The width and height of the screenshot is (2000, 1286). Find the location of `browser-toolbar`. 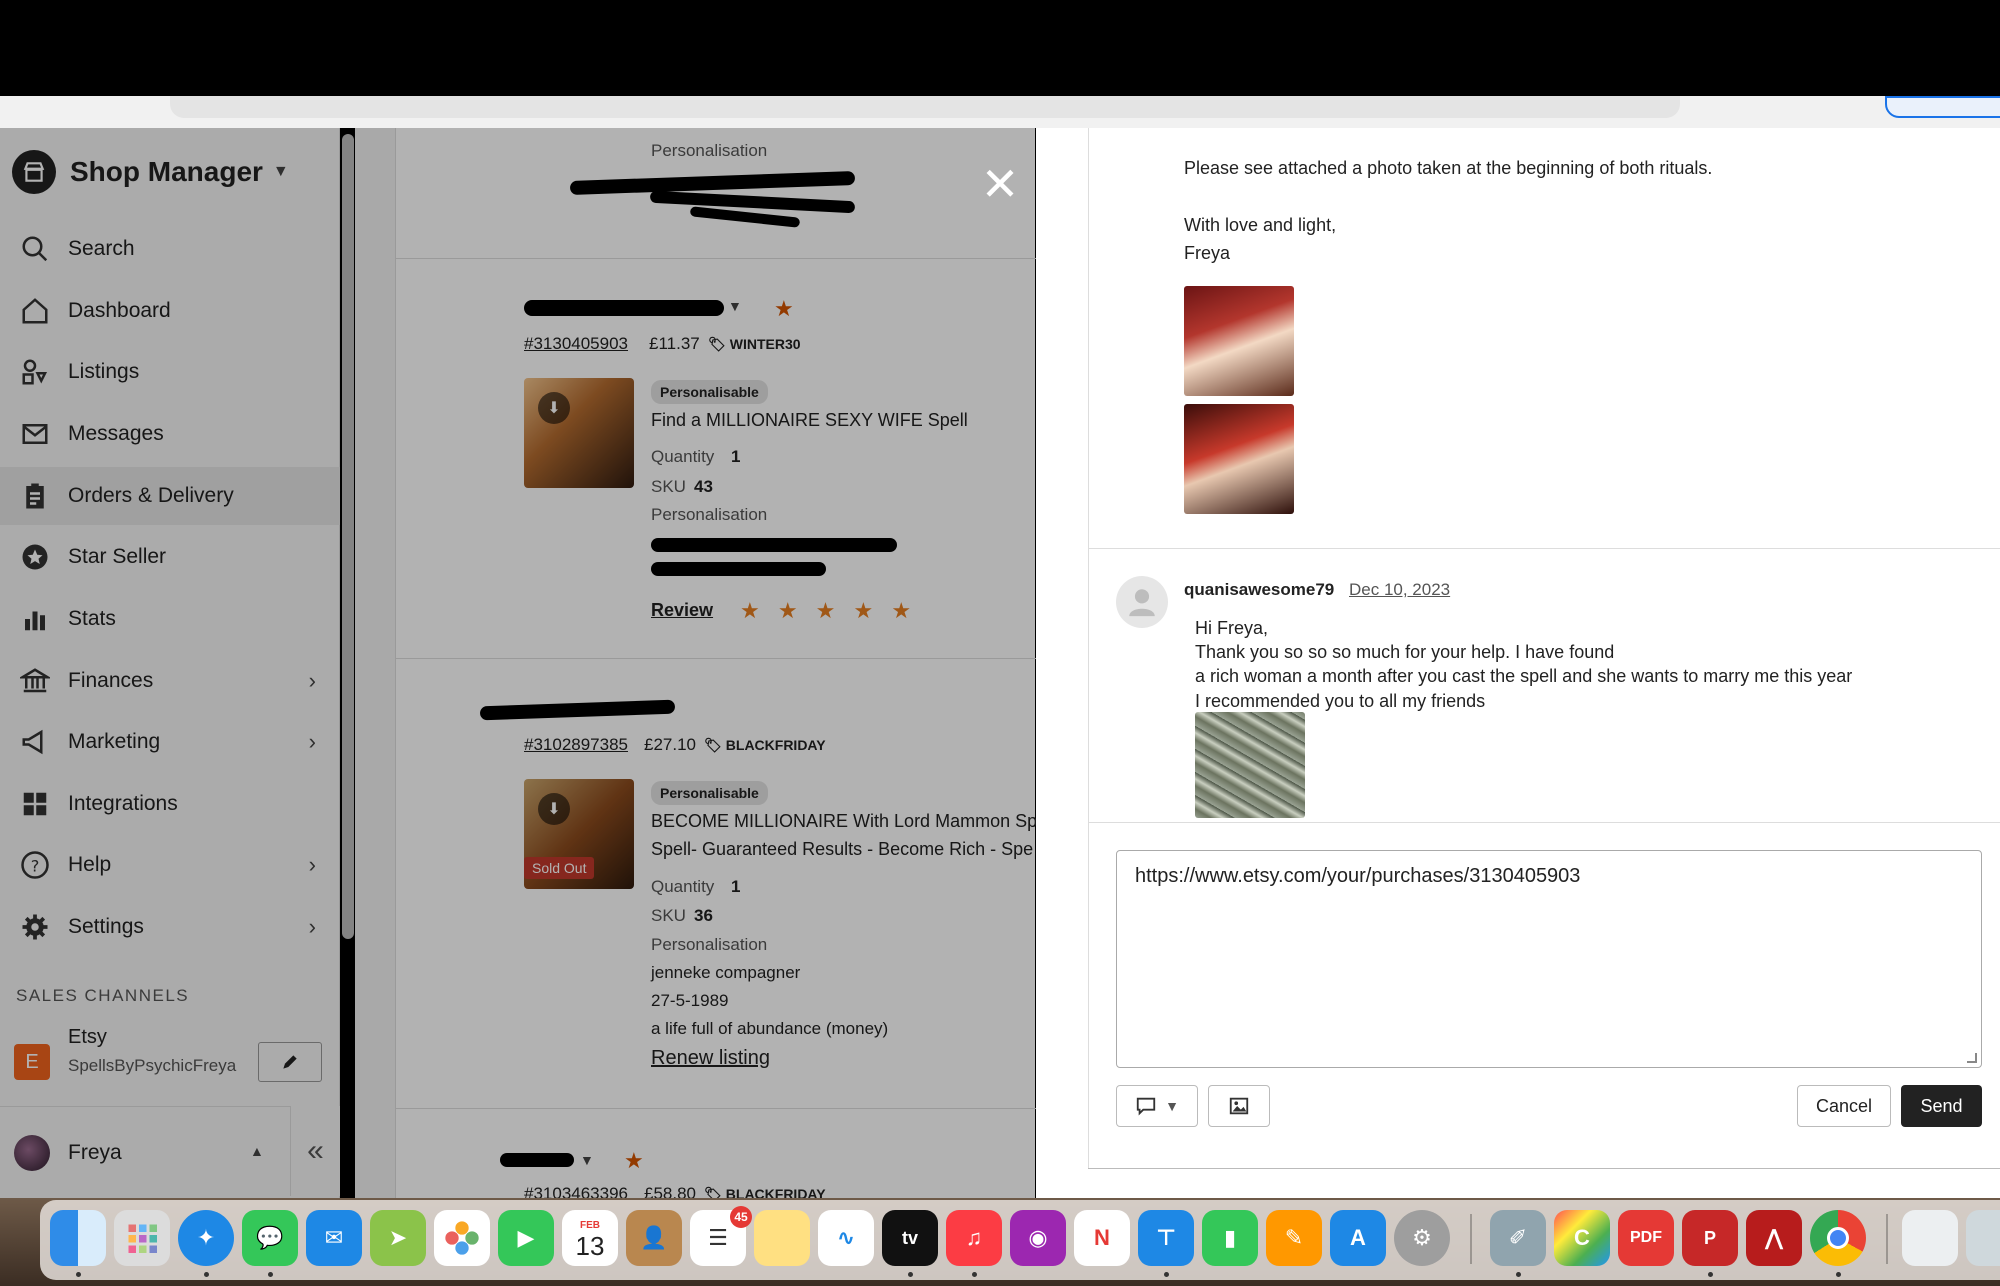

browser-toolbar is located at coordinates (1000, 112).